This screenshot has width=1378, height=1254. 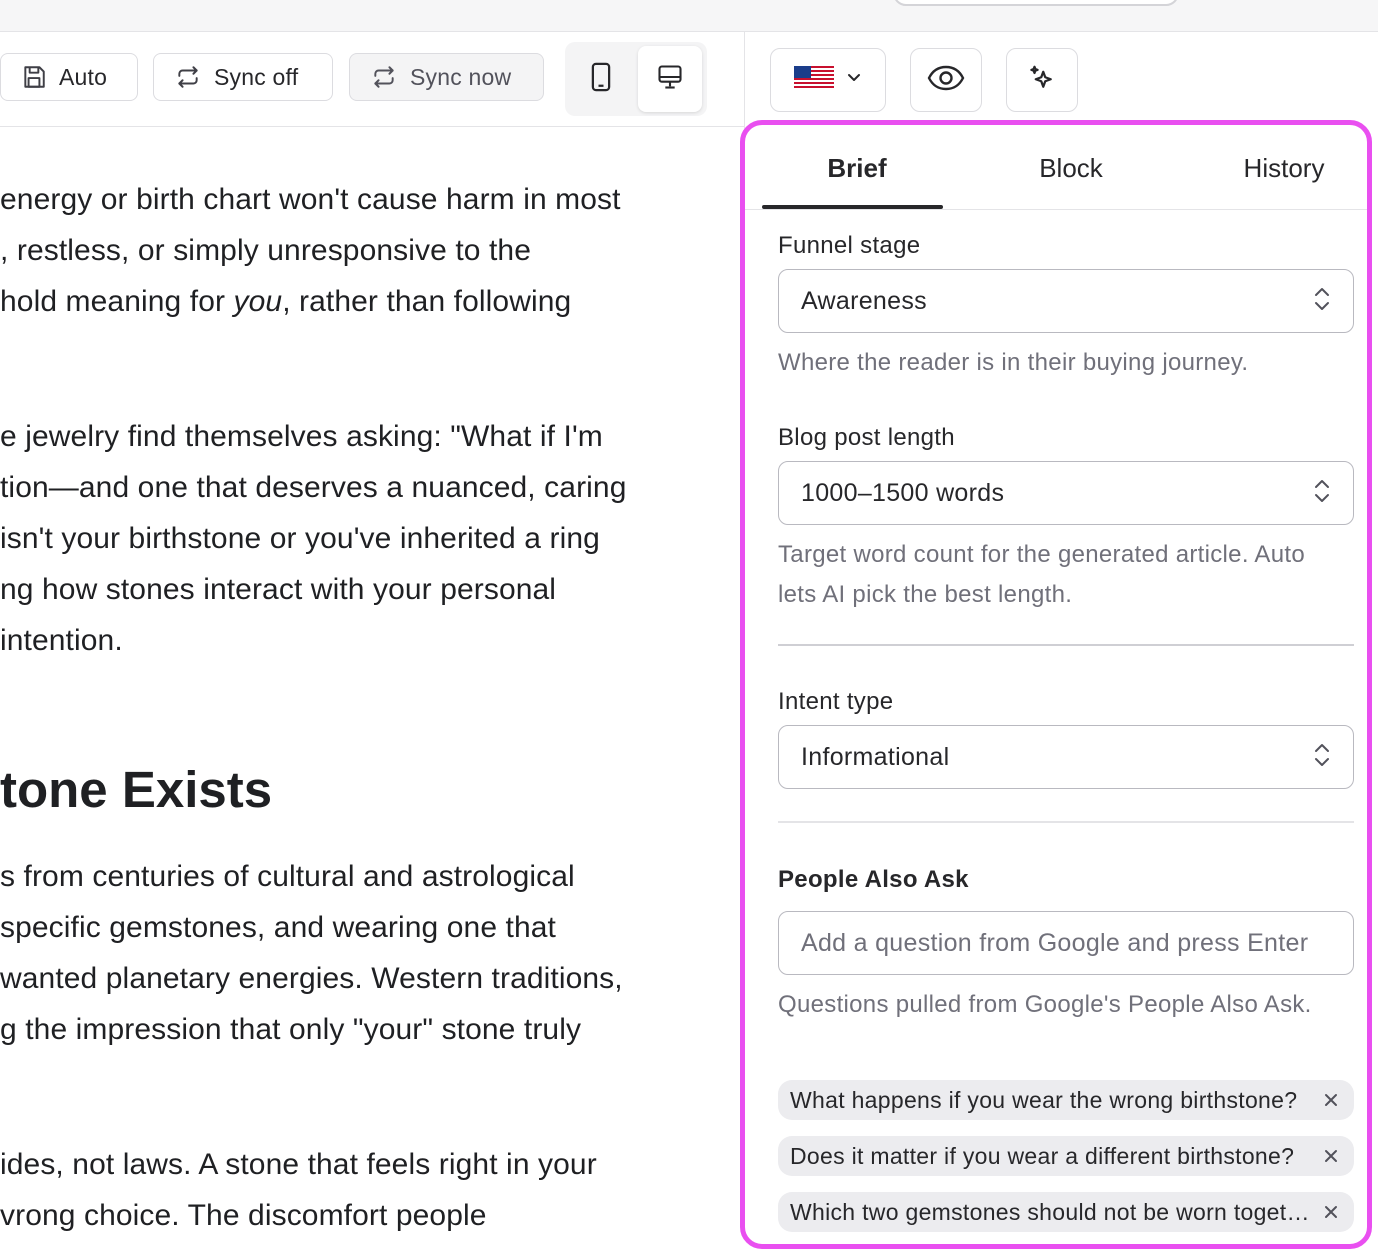 I want to click on sync-now-button: Sync now, so click(x=446, y=77).